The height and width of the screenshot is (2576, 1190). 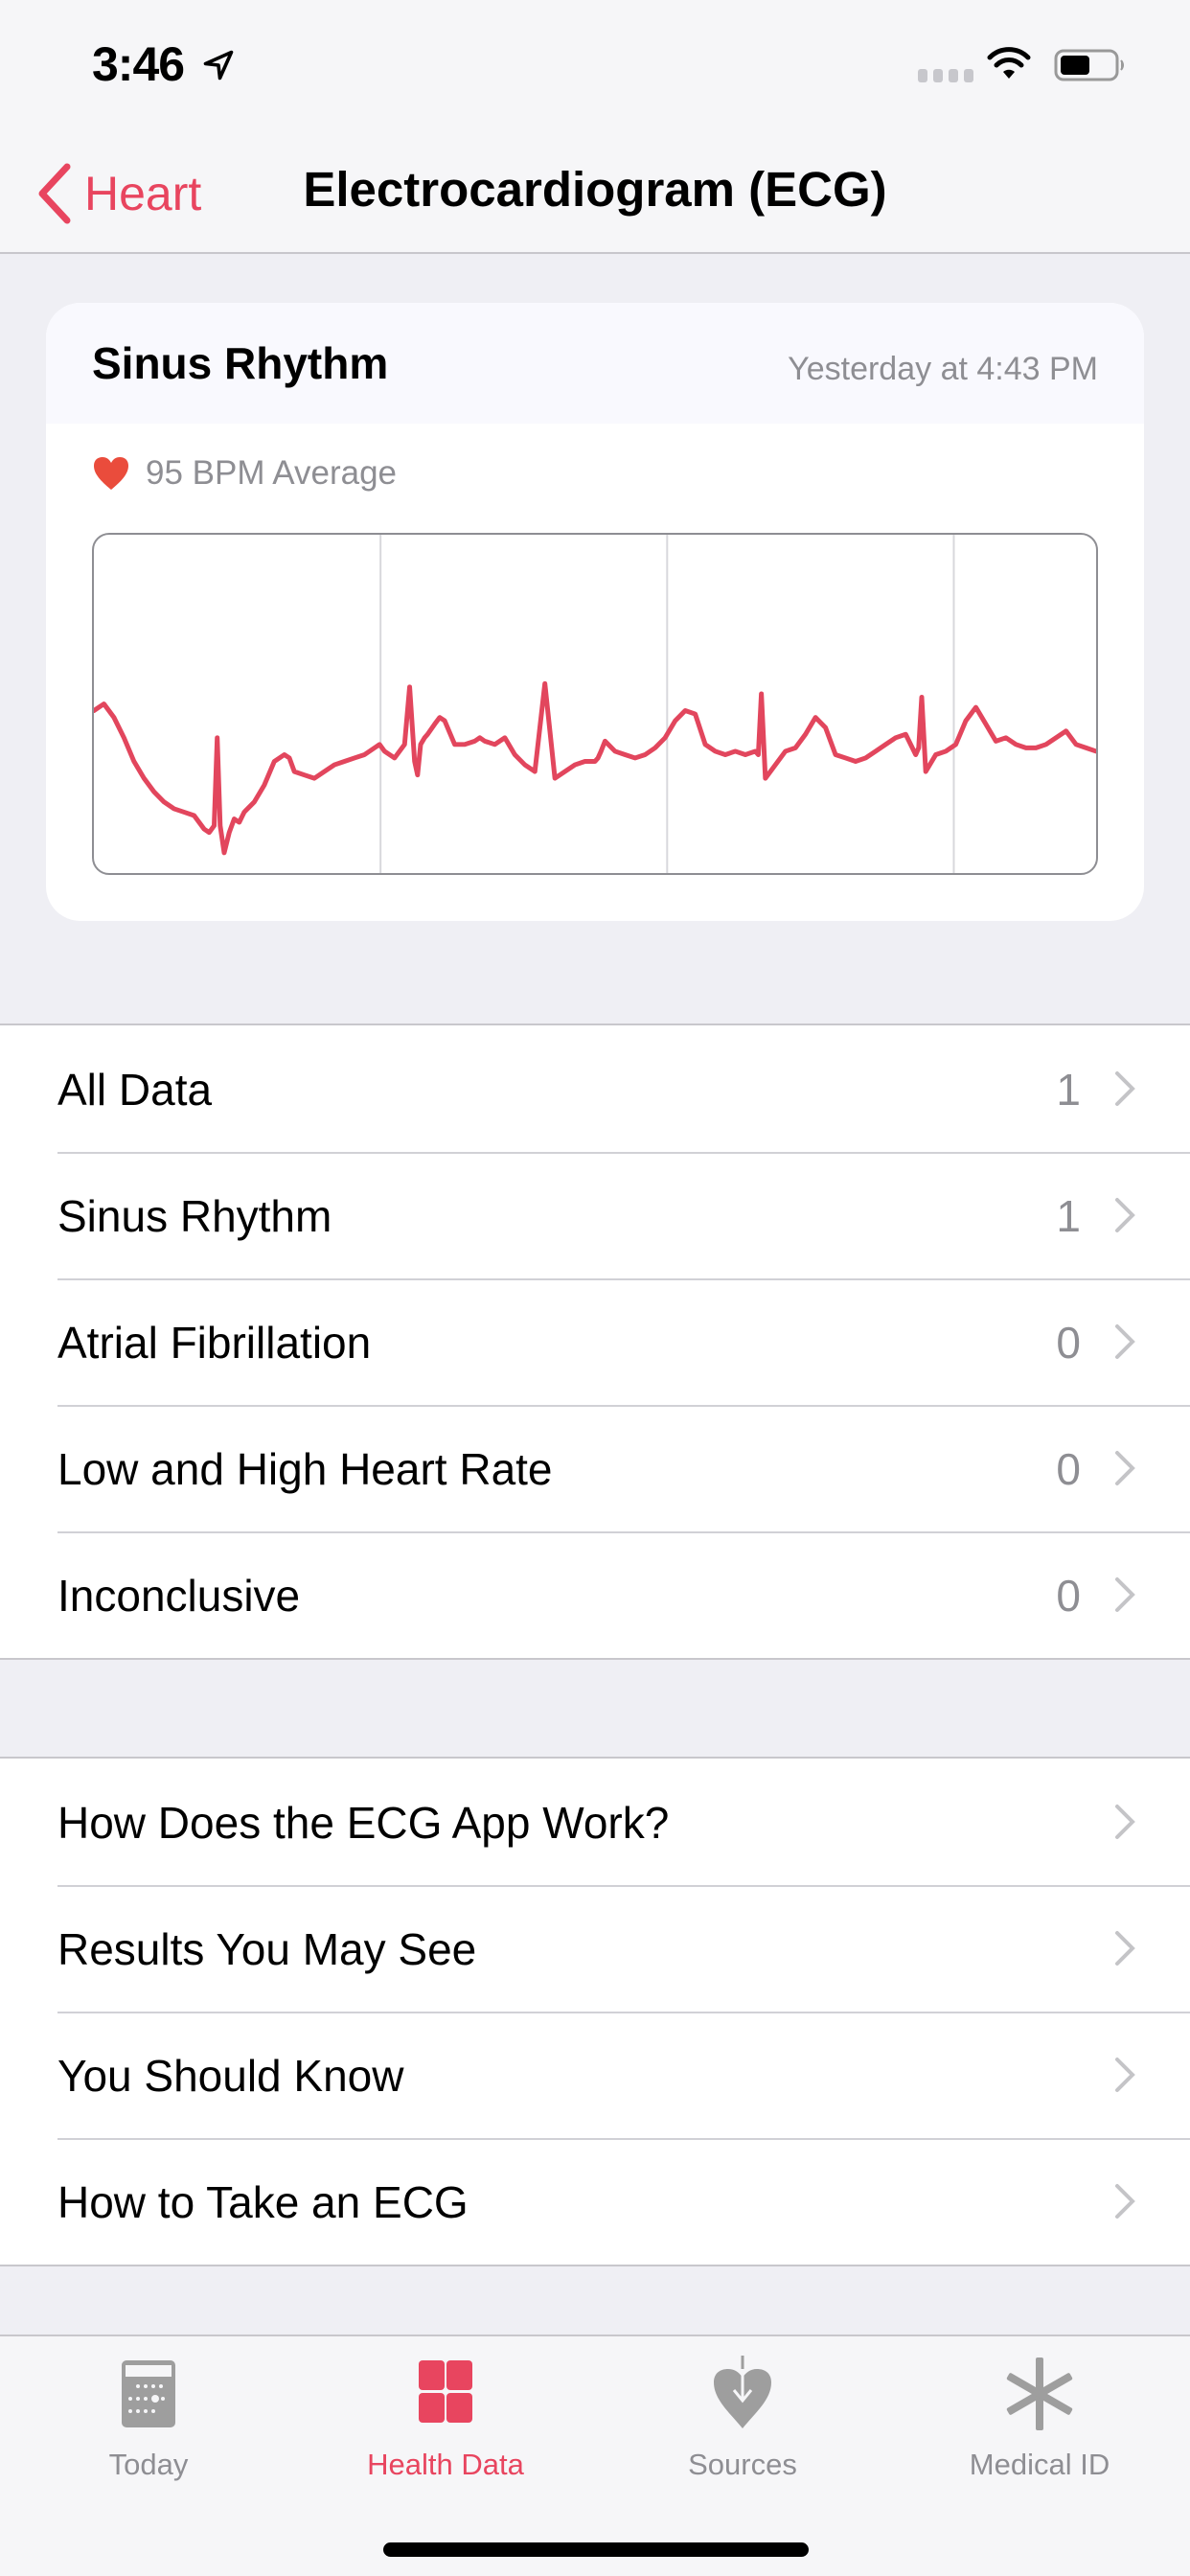 I want to click on grid-icon, so click(x=445, y=2391).